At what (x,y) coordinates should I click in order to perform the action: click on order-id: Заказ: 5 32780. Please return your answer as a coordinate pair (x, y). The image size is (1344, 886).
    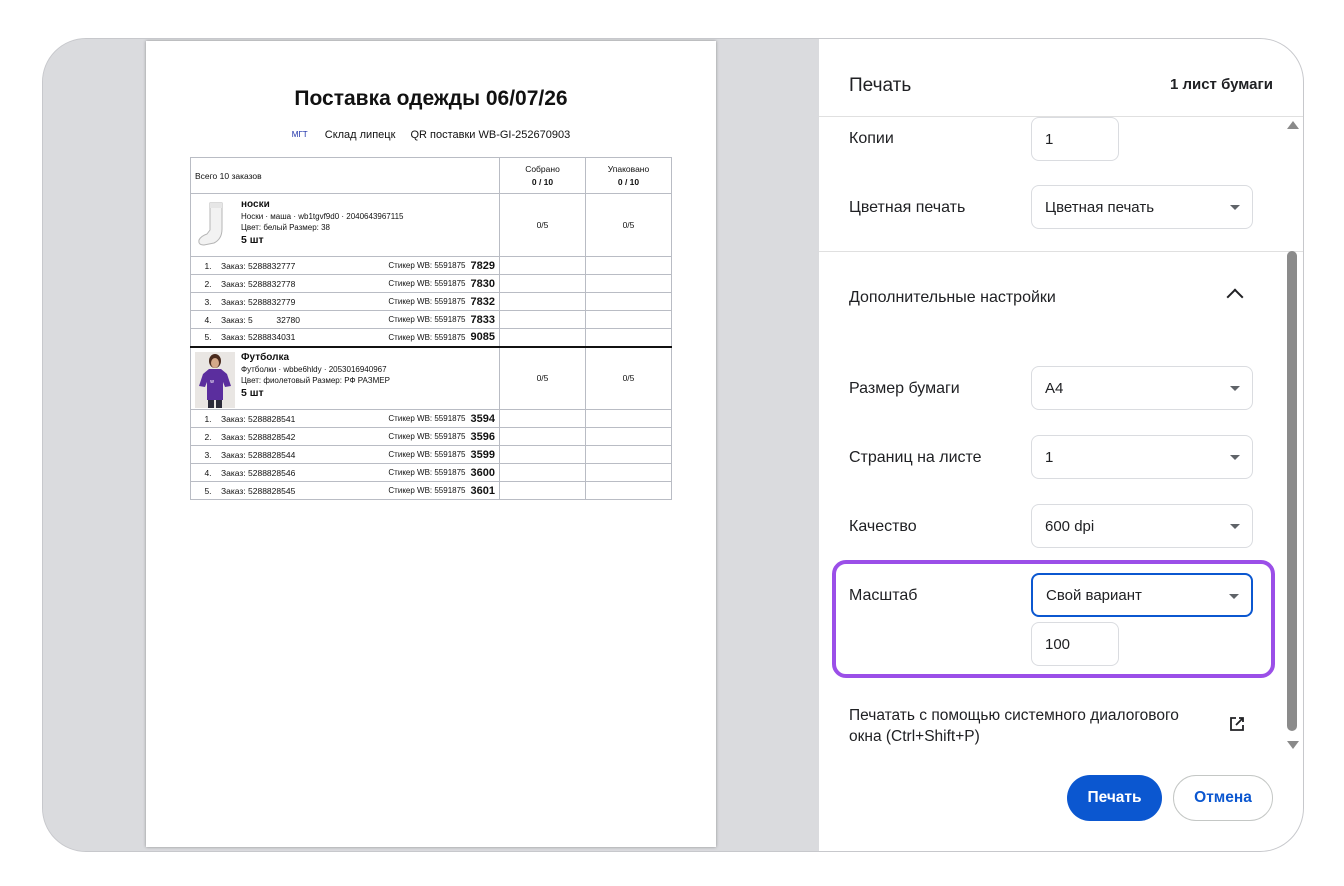
    Looking at the image, I should click on (260, 319).